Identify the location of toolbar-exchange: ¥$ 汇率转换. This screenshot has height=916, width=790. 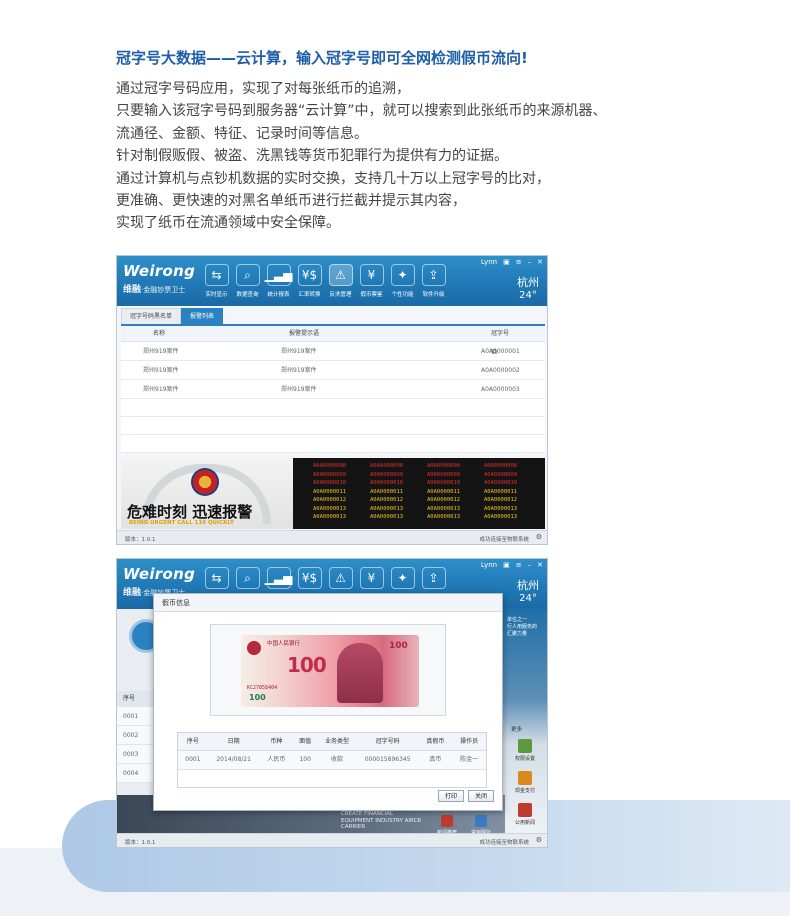
(309, 281).